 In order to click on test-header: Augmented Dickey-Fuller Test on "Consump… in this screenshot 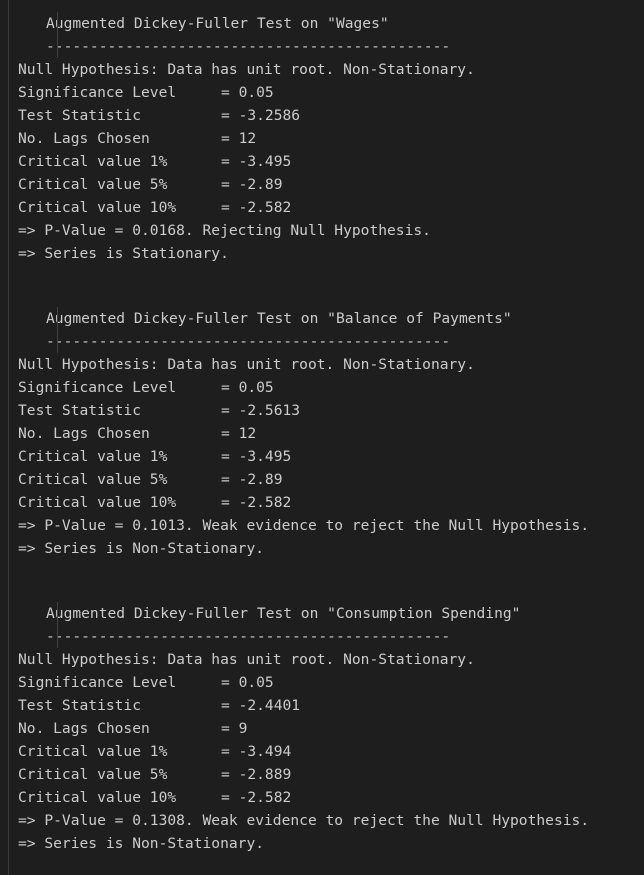, I will do `click(331, 625)`.